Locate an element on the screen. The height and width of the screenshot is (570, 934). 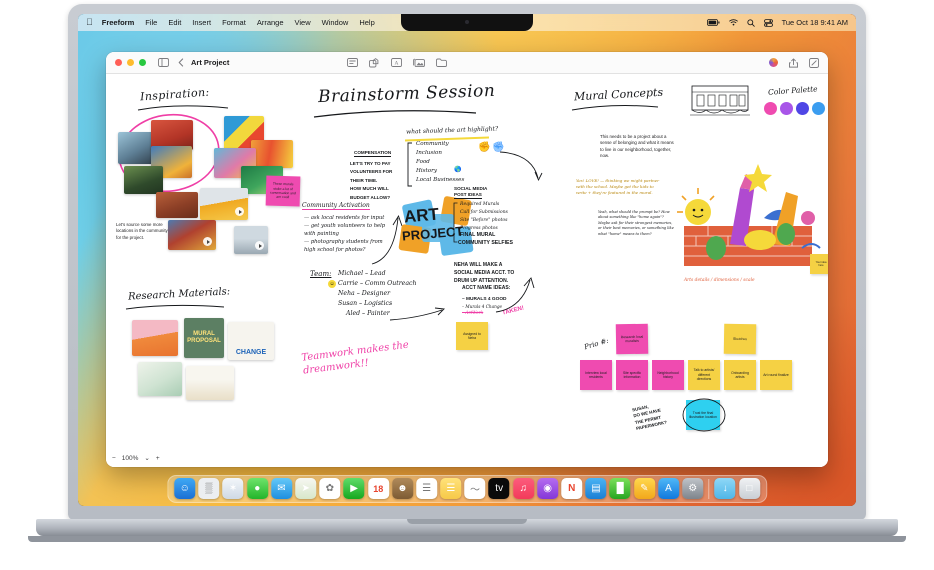
zoom-level: 100% is located at coordinates (130, 458).